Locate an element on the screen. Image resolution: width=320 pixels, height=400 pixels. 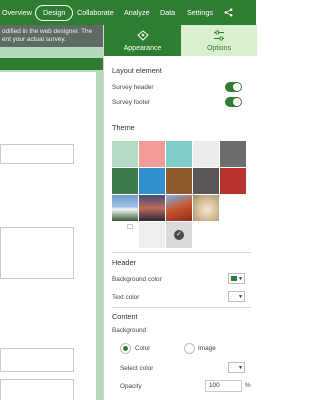
header-background-color-picker: ▼ is located at coordinates (236, 278).